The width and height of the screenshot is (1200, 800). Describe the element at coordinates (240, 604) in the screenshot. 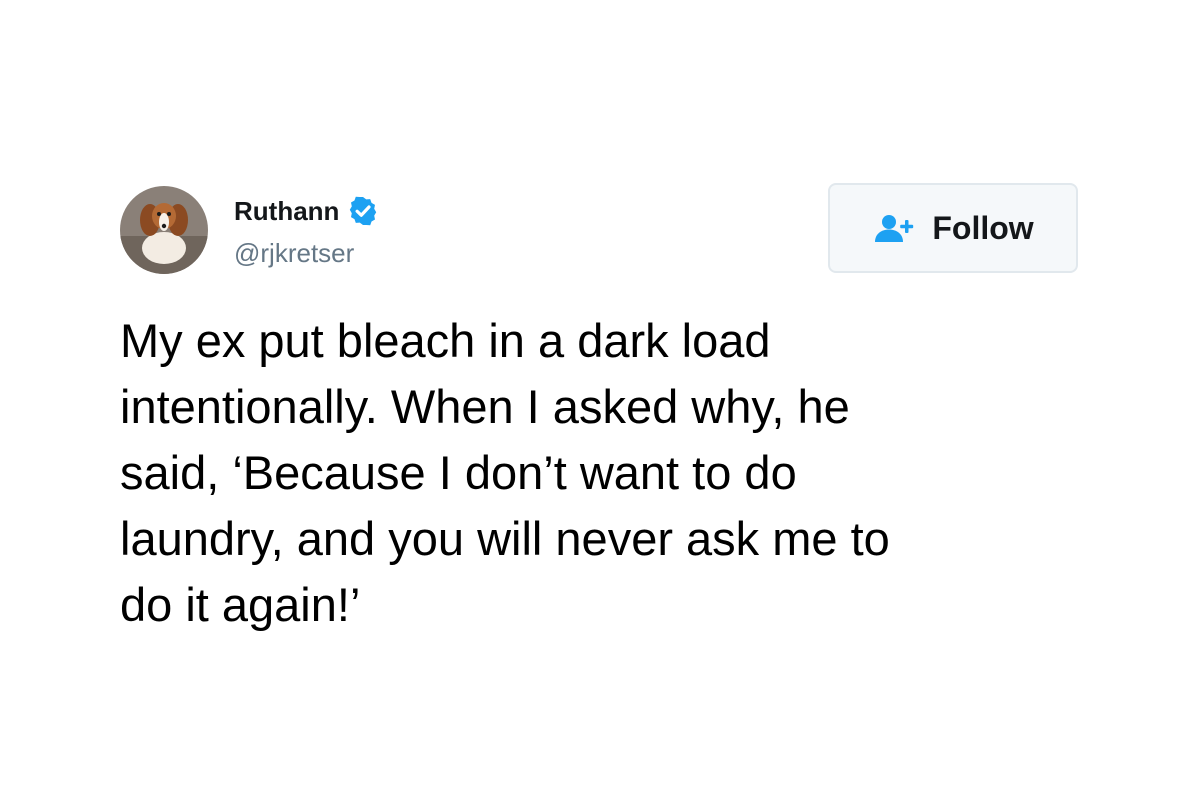

I see `tweet-text-line: do it again!’` at that location.